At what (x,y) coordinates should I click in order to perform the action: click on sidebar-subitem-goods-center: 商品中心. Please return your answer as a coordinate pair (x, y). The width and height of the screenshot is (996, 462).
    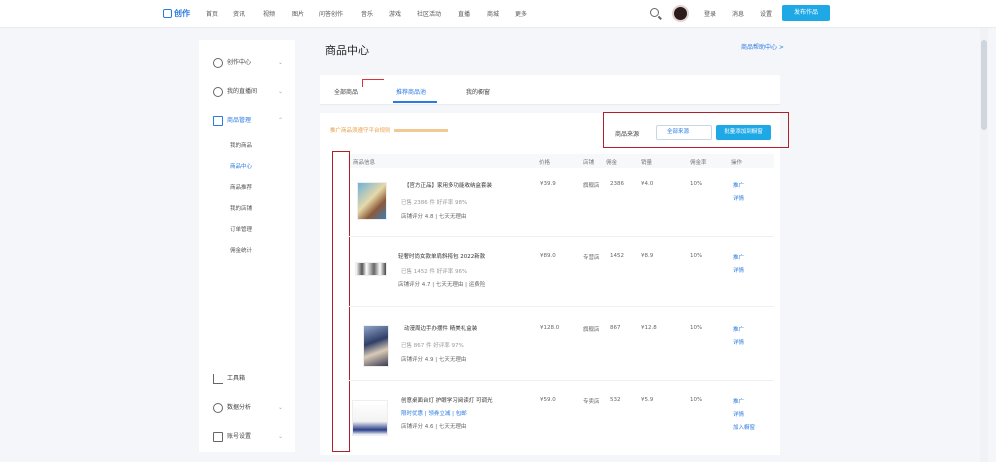
    Looking at the image, I should click on (241, 166).